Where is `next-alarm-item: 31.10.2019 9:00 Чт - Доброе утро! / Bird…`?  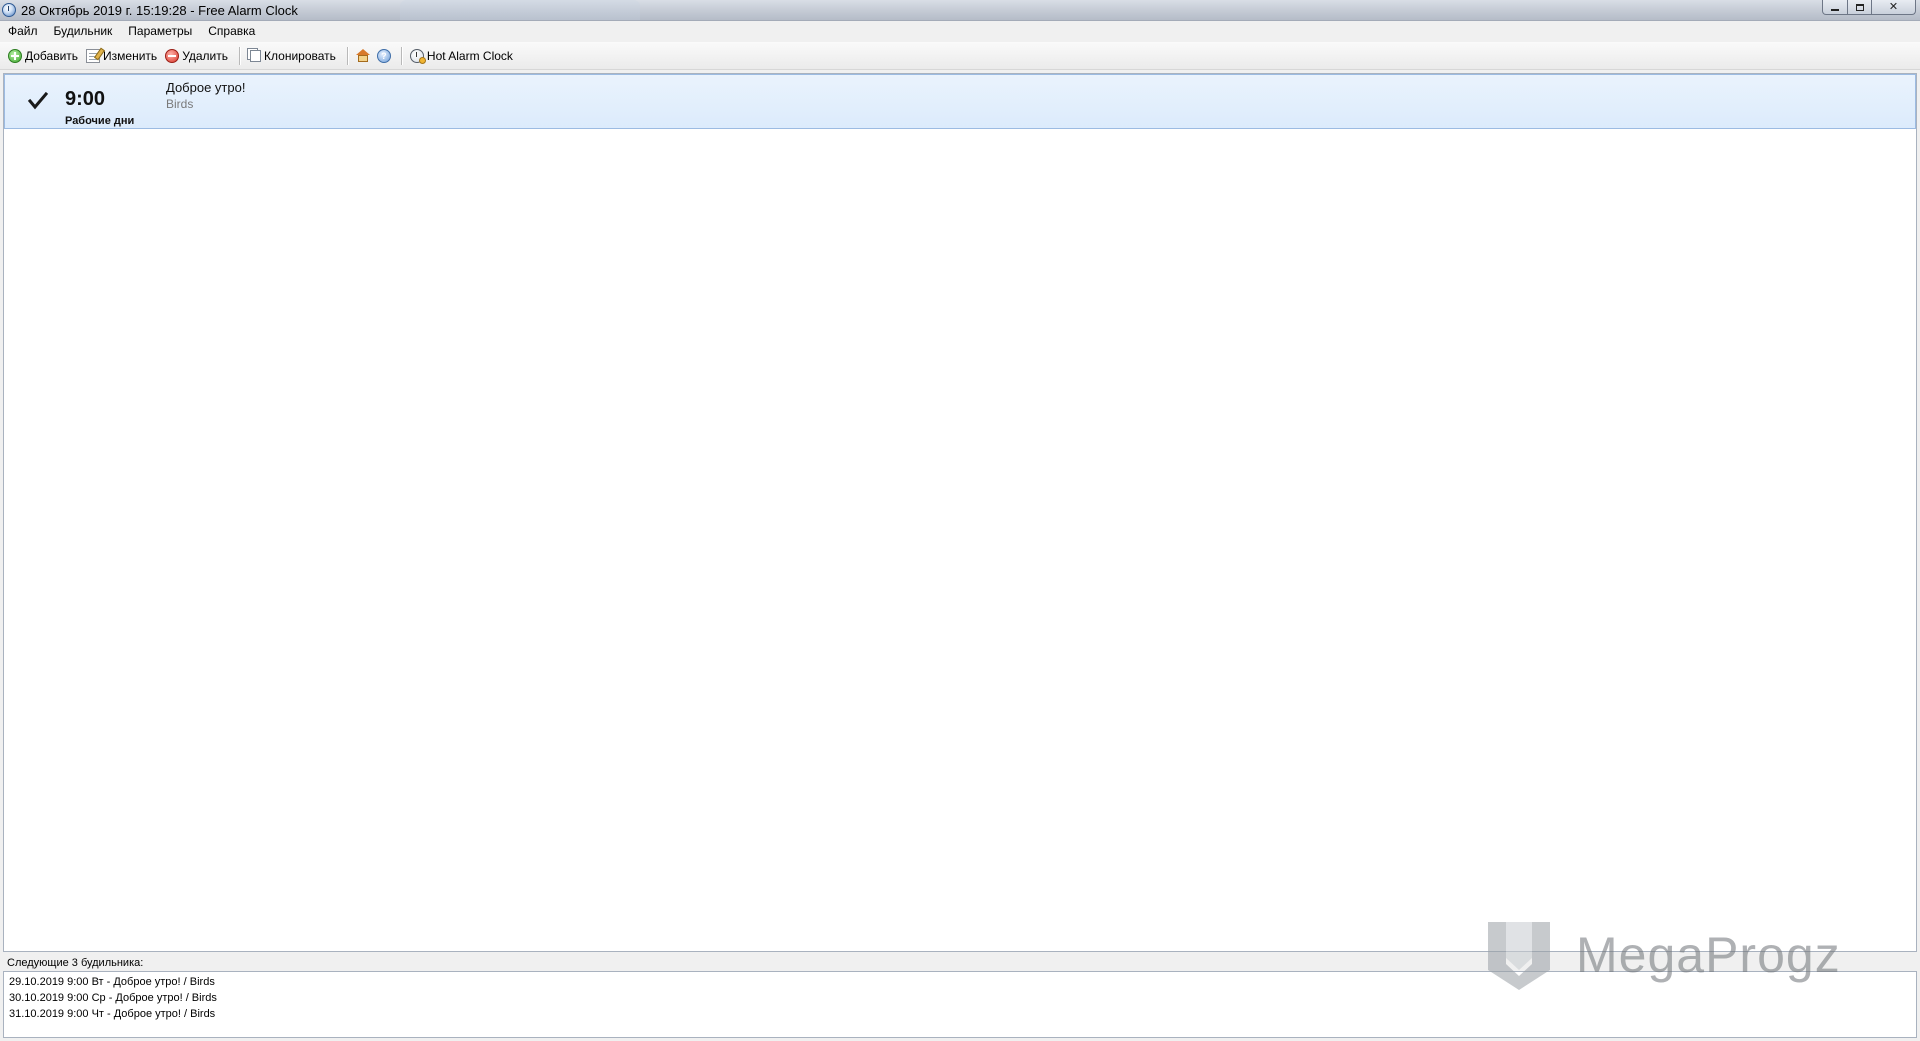
next-alarm-item: 31.10.2019 9:00 Чт - Доброе утро! / Bird… is located at coordinates (112, 1014).